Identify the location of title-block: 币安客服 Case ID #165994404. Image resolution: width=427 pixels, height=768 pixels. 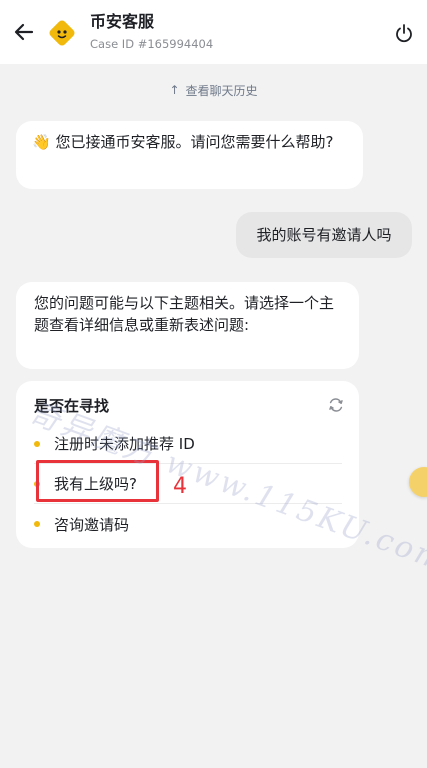
(151, 32).